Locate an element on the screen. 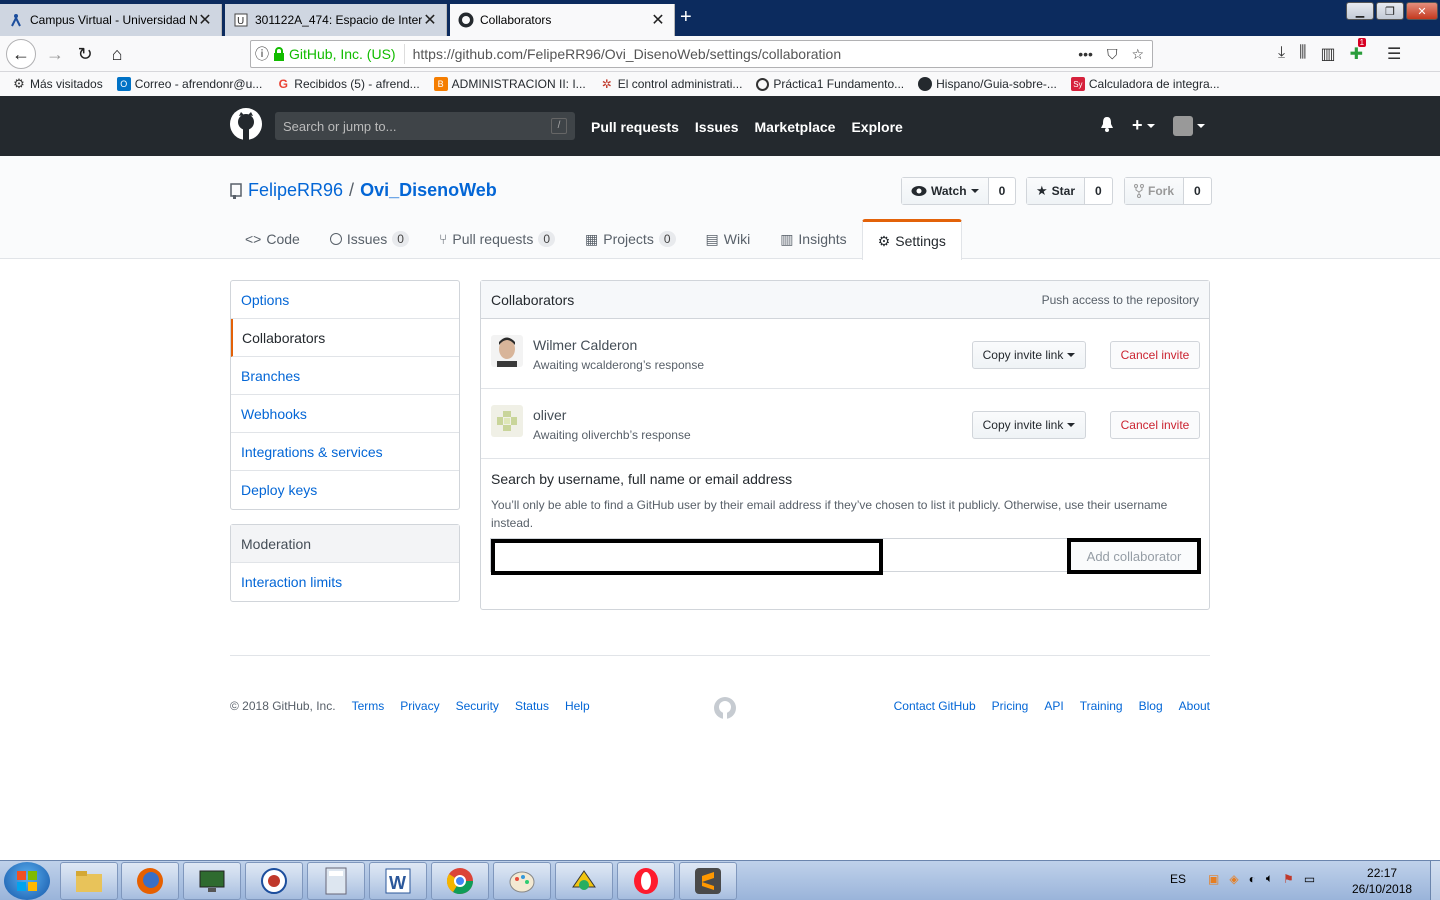 Image resolution: width=1440 pixels, height=900 pixels. star-count: 0 is located at coordinates (1098, 191).